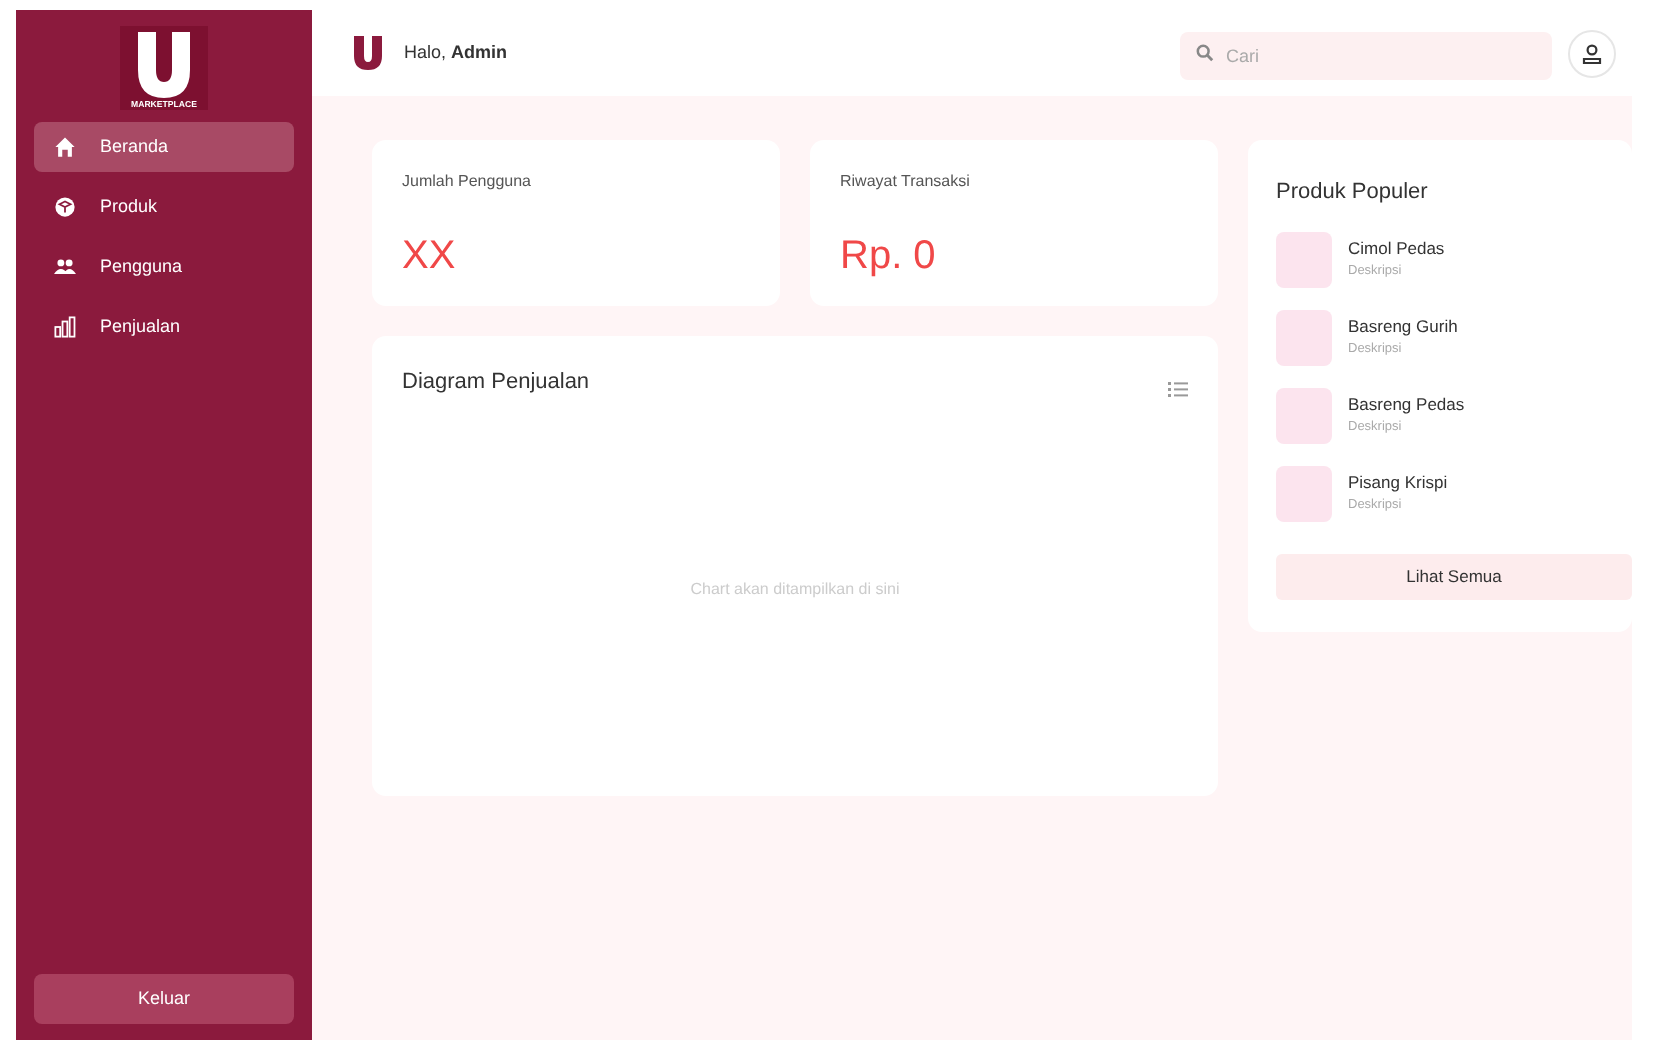 This screenshot has height=1040, width=1660. I want to click on product-name: Cimol Pedas, so click(1396, 249).